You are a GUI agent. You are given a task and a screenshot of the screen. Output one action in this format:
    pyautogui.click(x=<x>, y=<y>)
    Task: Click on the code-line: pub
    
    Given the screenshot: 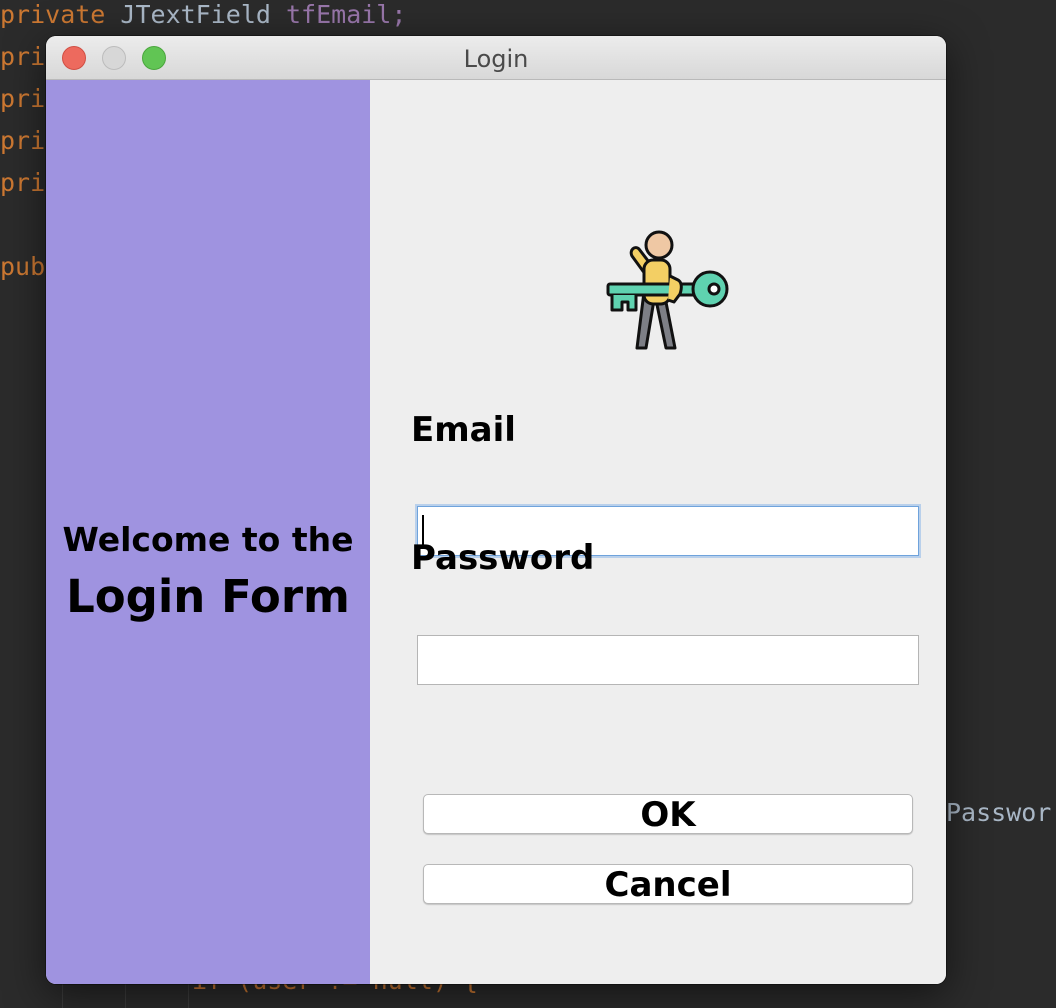 What is the action you would take?
    pyautogui.click(x=23, y=266)
    